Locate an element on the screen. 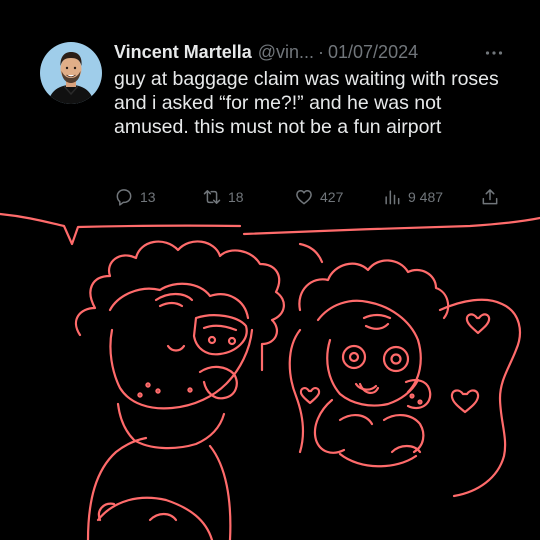 The image size is (540, 540). avatar-image is located at coordinates (71, 73).